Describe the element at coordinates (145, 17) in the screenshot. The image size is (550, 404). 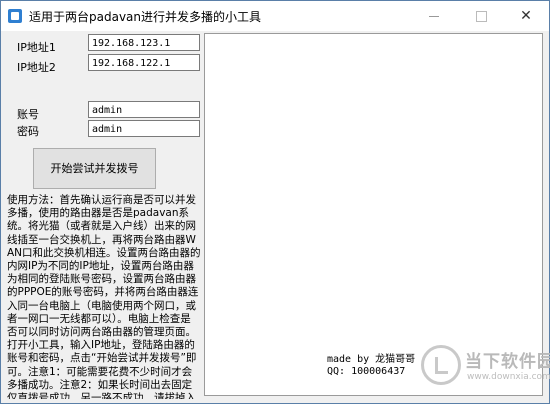
I see `window-title: 适用于两台padavan进行并发多播的小工具` at that location.